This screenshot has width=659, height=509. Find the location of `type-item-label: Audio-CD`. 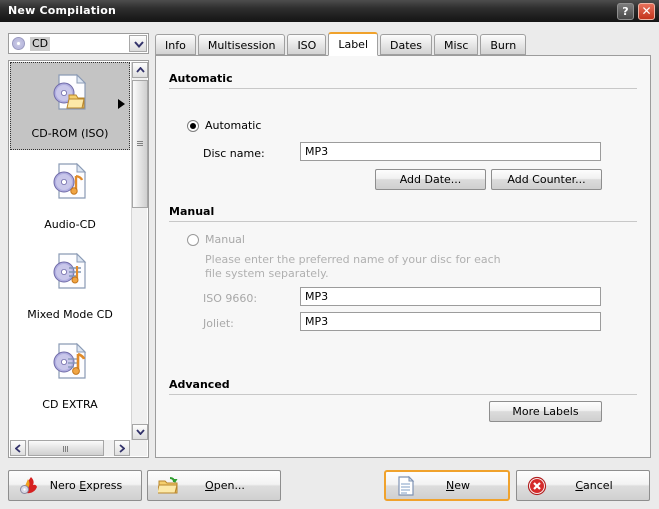

type-item-label: Audio-CD is located at coordinates (70, 224).